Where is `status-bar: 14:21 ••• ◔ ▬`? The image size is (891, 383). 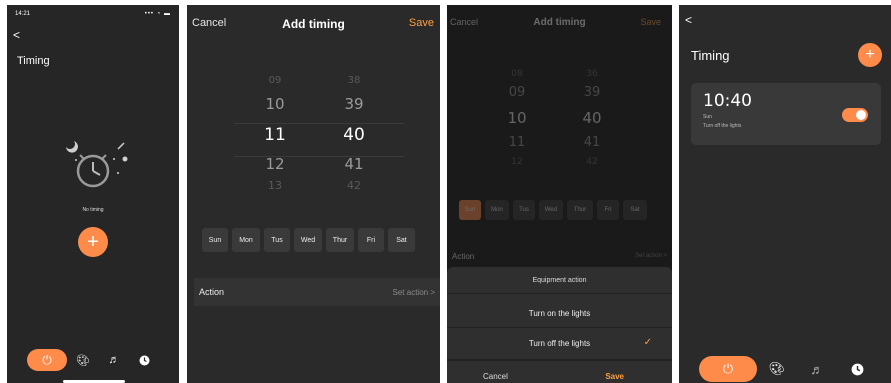
status-bar: 14:21 ••• ◔ ▬ is located at coordinates (93, 14).